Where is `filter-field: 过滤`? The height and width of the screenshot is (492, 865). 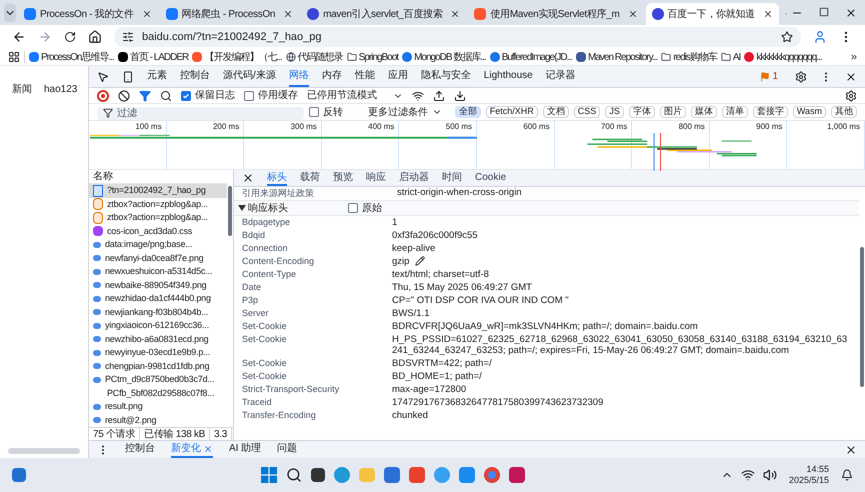
filter-field: 过滤 is located at coordinates (200, 113).